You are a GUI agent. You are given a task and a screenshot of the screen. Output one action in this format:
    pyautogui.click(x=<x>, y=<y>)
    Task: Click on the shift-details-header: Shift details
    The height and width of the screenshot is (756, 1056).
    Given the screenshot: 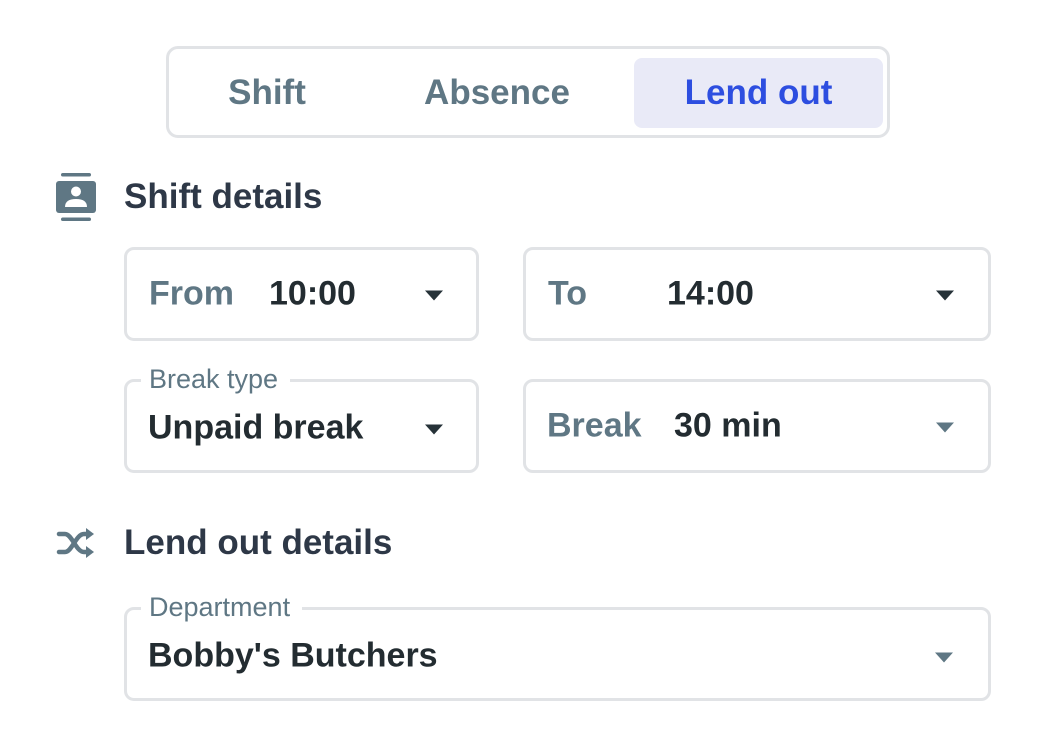 What is the action you would take?
    pyautogui.click(x=188, y=197)
    